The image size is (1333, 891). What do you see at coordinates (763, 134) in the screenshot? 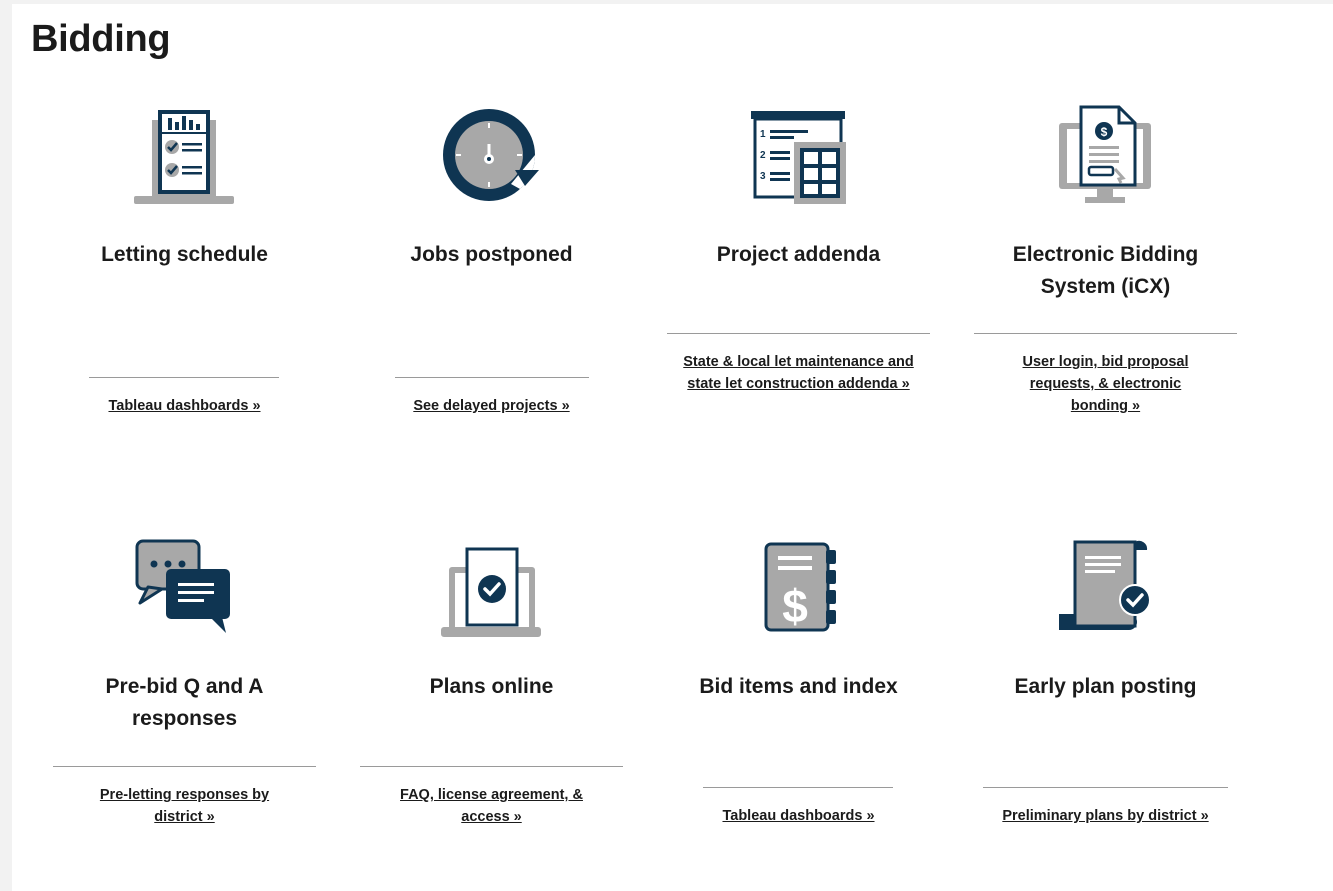
I see `svg-text: 1` at bounding box center [763, 134].